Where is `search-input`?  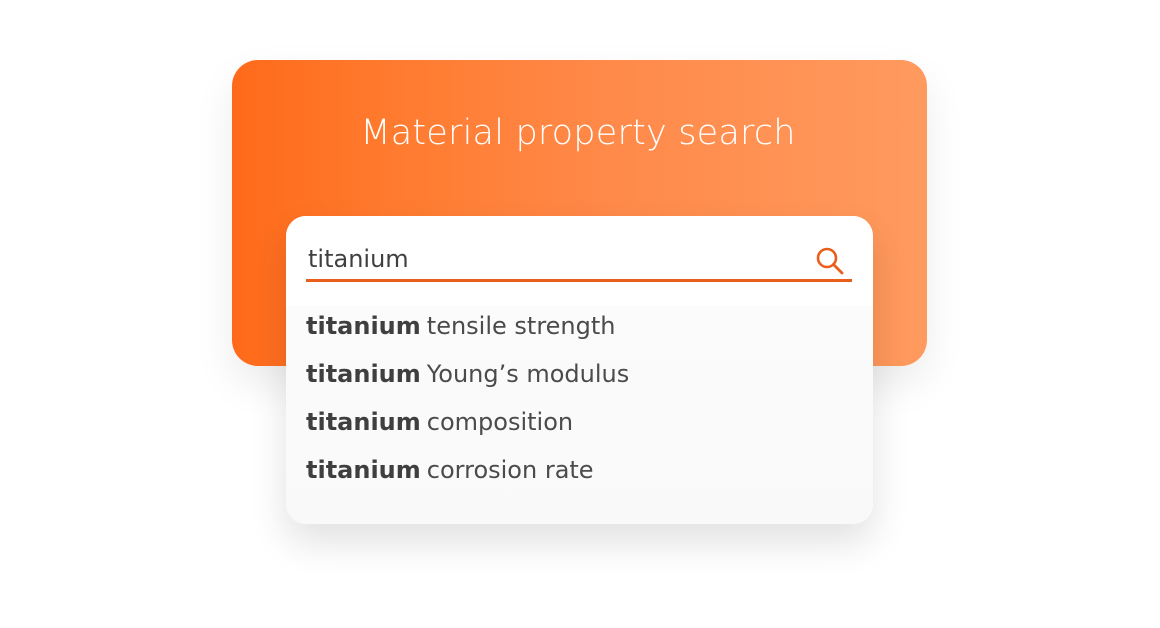 search-input is located at coordinates (548, 259).